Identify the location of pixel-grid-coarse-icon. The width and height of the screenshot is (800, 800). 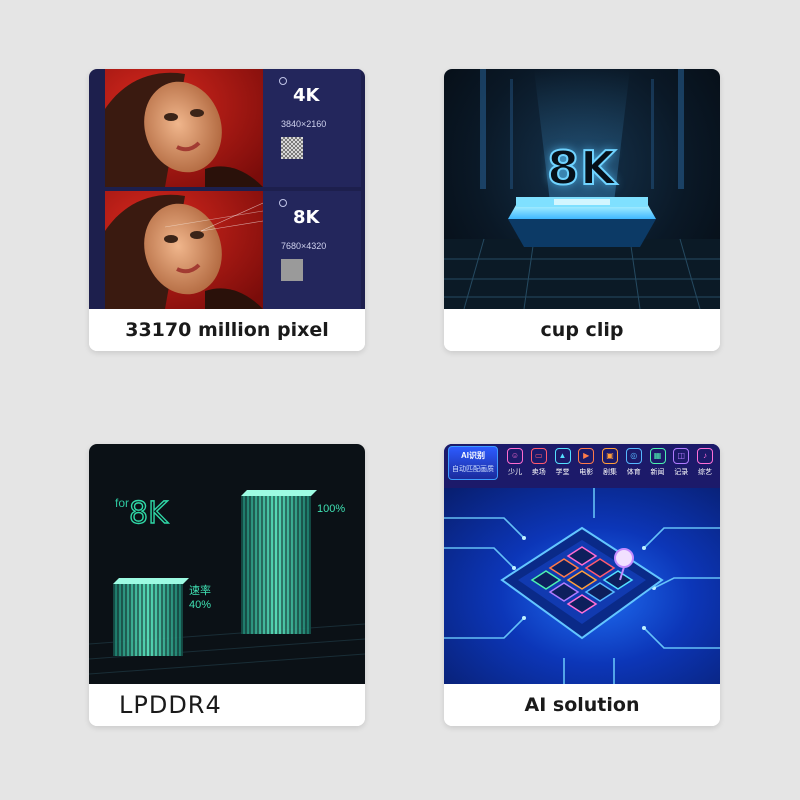
(292, 148).